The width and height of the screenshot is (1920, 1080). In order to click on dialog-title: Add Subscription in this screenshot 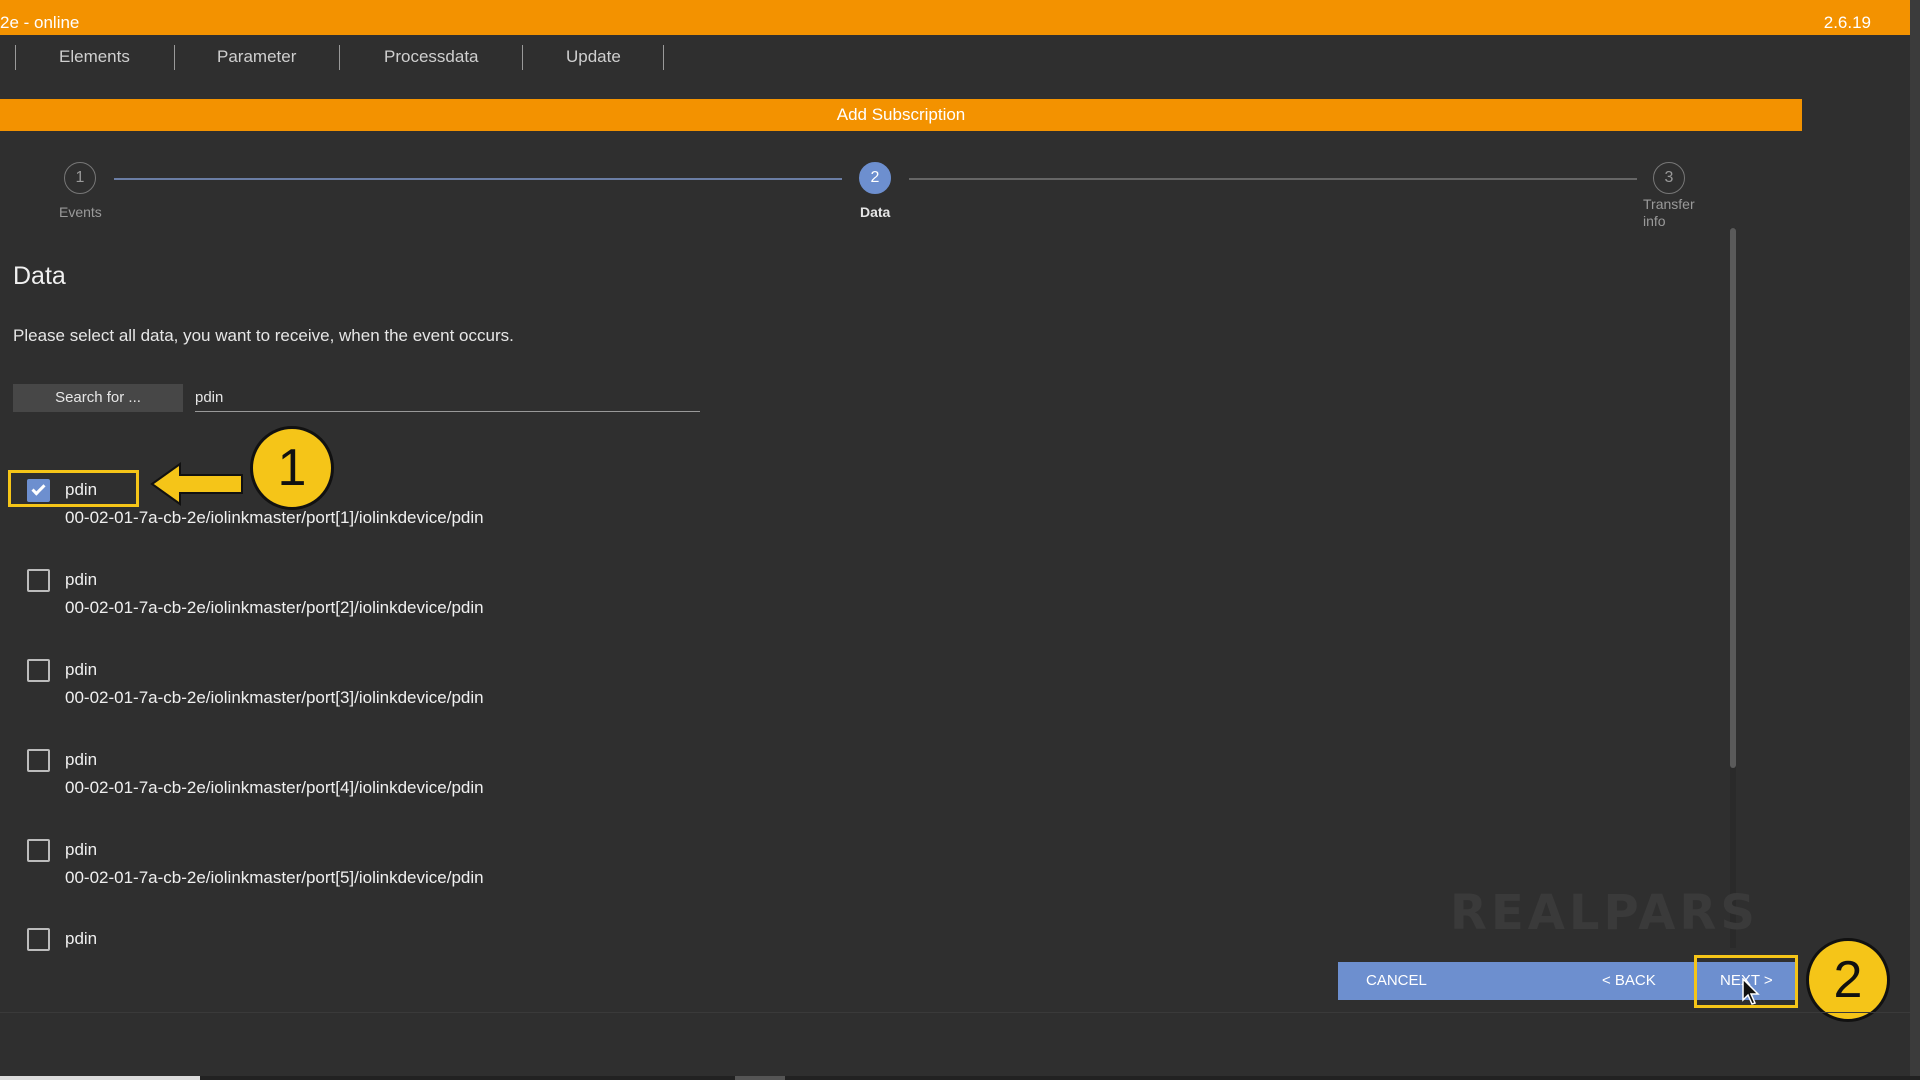, I will do `click(901, 115)`.